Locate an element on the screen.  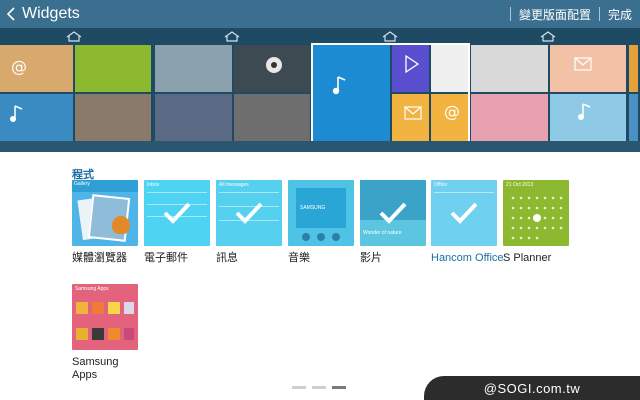
chevron-left-icon is located at coordinates (10, 14).